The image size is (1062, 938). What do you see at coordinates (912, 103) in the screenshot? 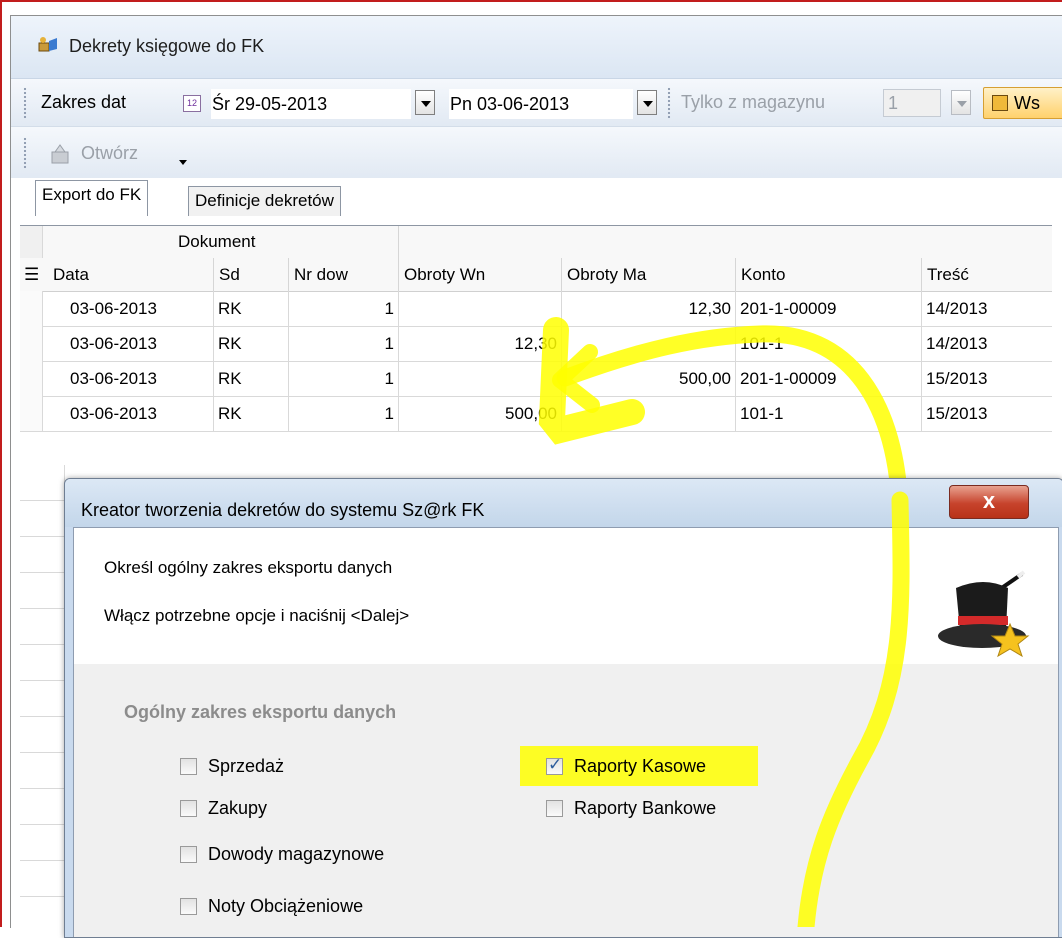
I see `warehouse-field: 1` at bounding box center [912, 103].